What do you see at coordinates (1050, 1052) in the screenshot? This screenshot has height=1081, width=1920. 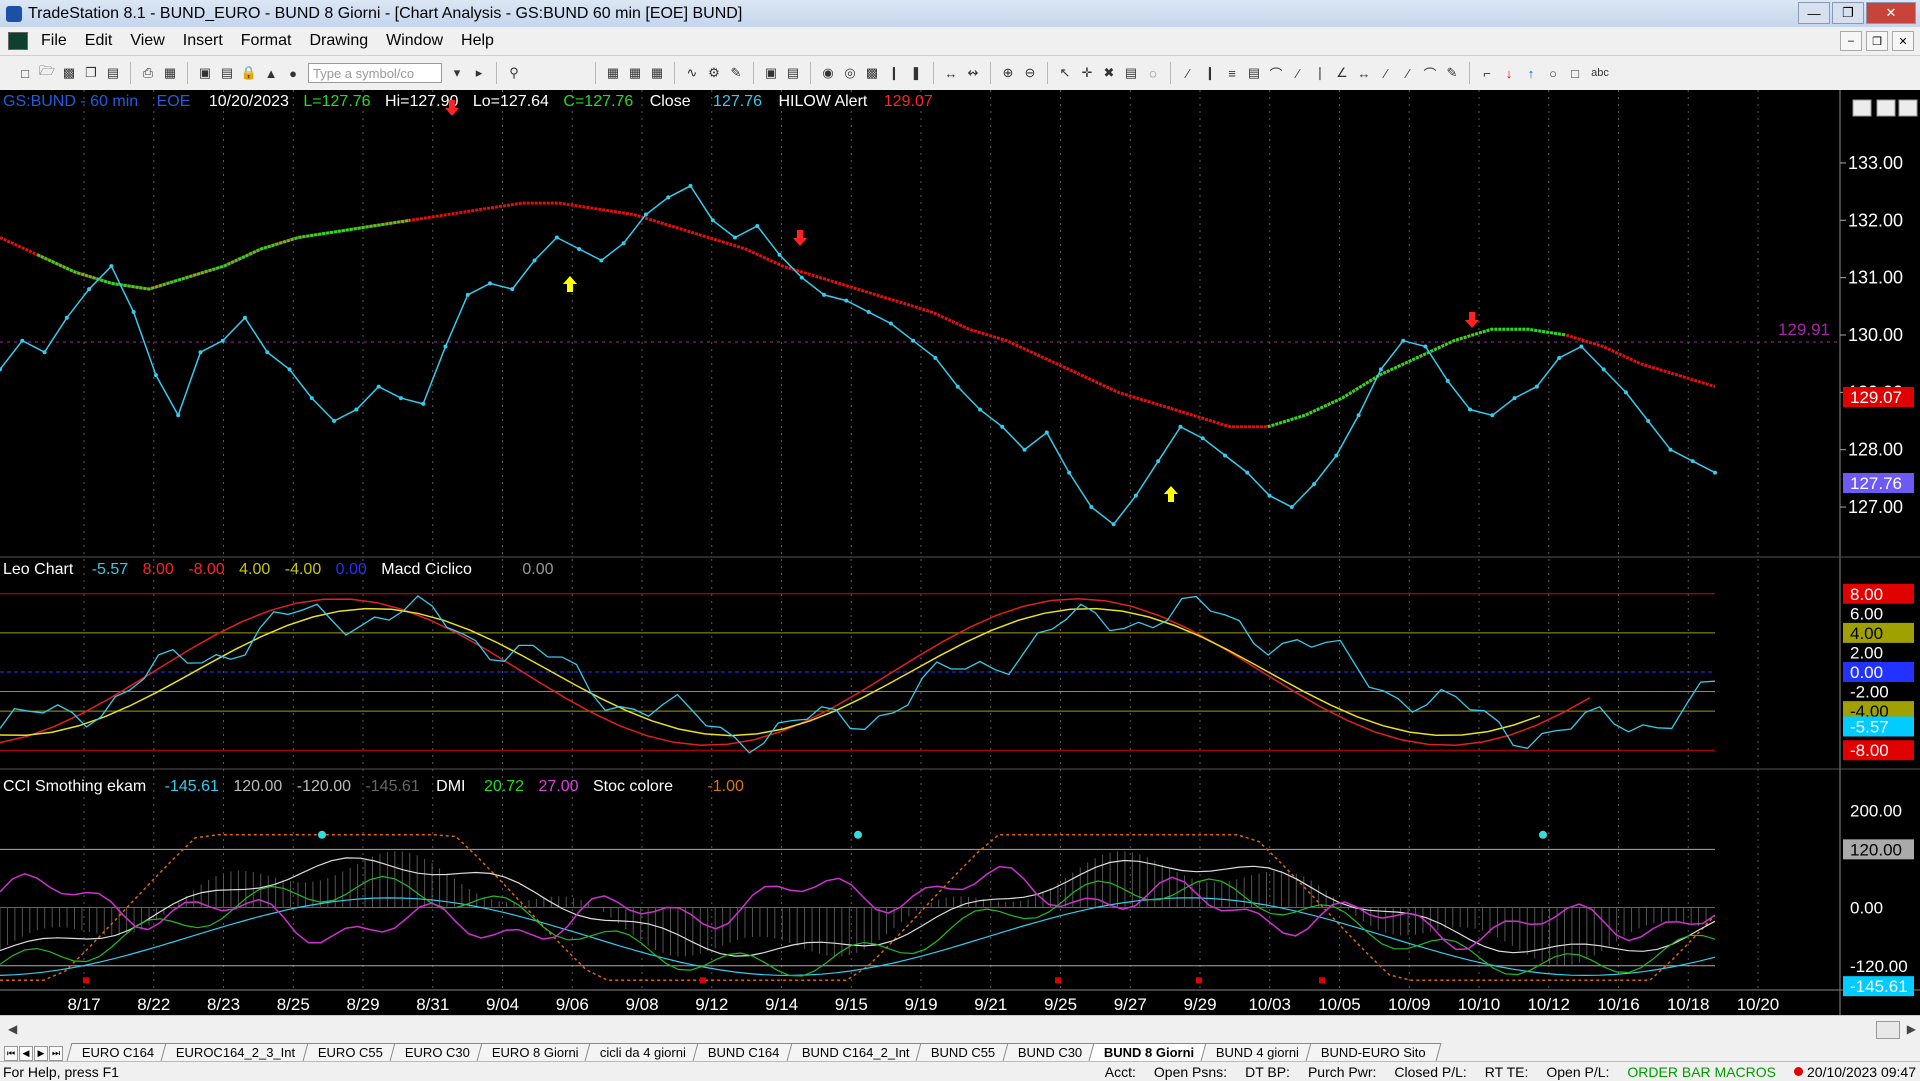 I see `tab-bund-c30: BUND C30` at bounding box center [1050, 1052].